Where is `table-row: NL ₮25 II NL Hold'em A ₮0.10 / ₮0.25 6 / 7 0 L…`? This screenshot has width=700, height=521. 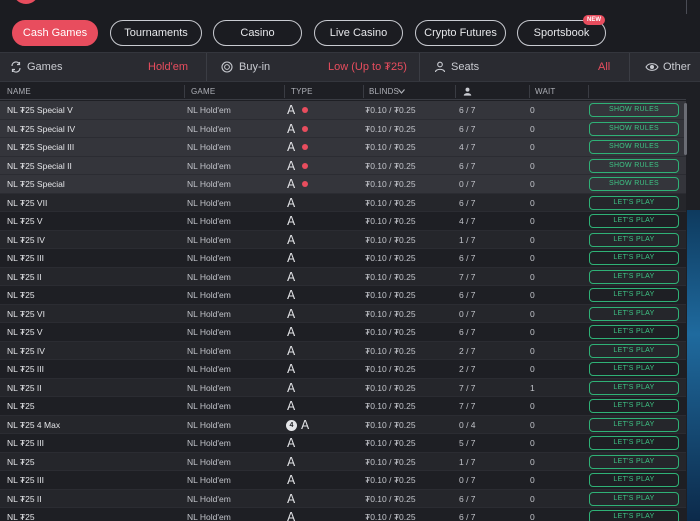
table-row: NL ₮25 II NL Hold'em A ₮0.10 / ₮0.25 6 / 7 0 L… is located at coordinates (343, 498).